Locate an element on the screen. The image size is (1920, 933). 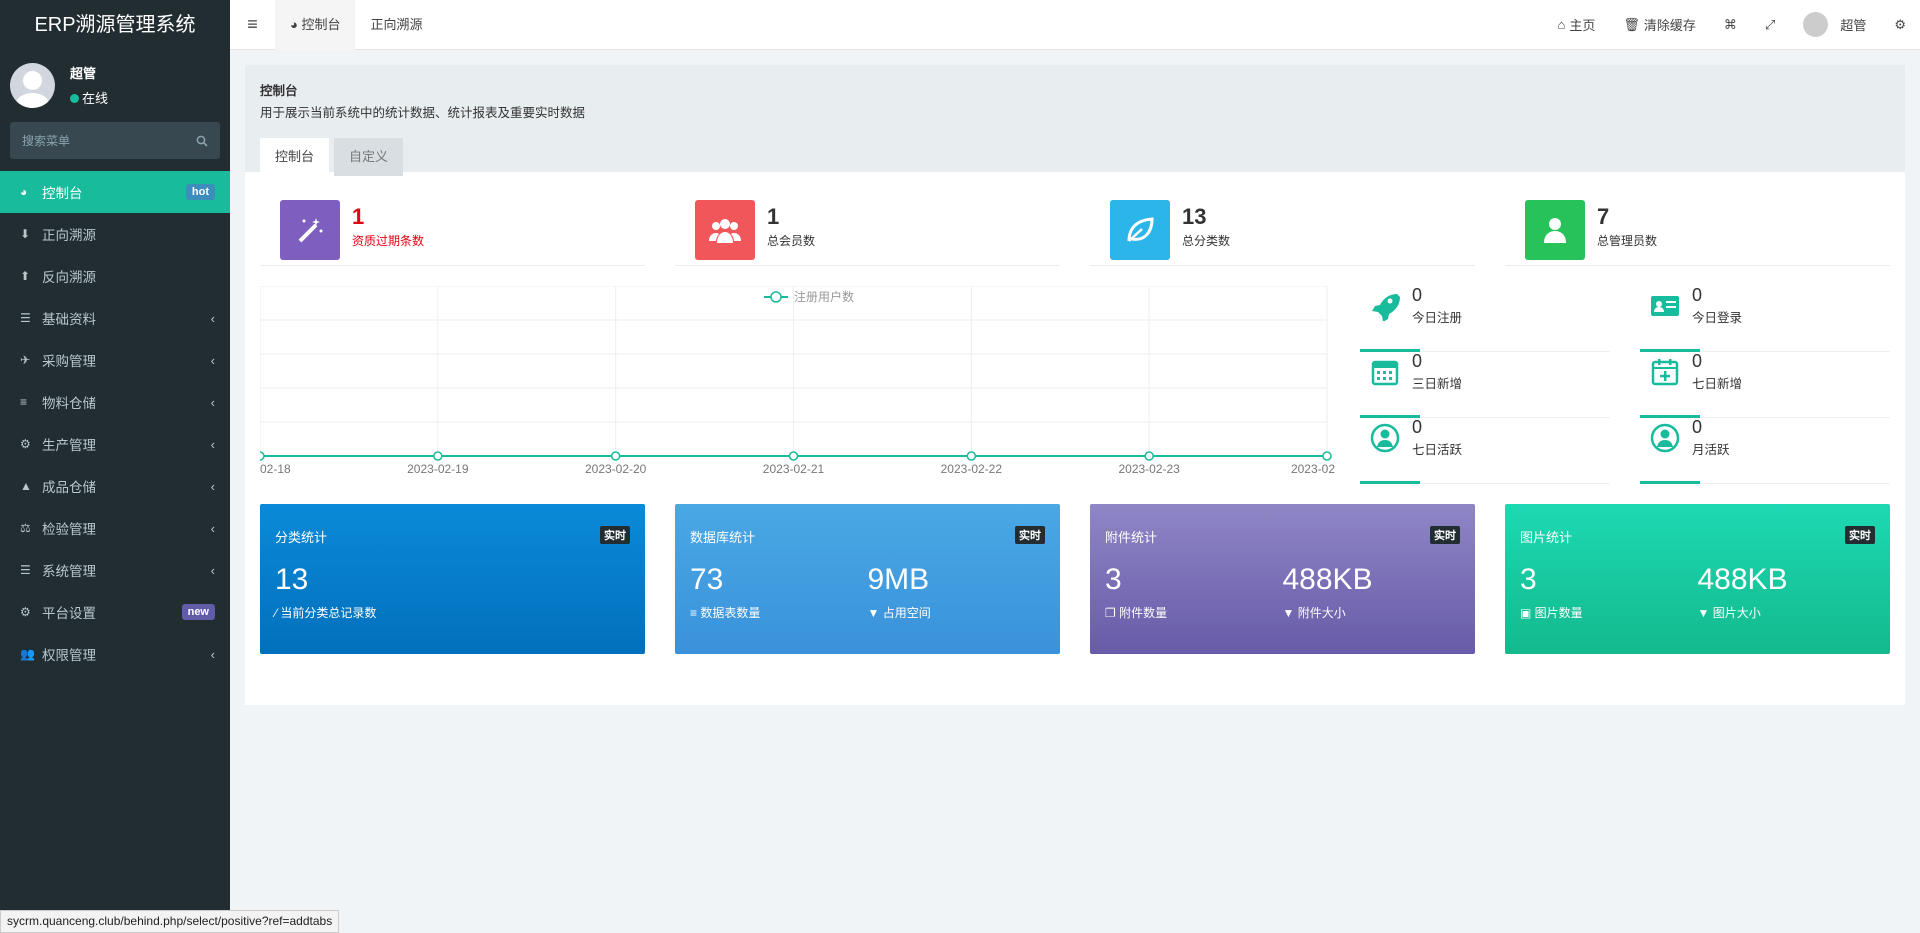
stat-value: 13 is located at coordinates (1194, 216).